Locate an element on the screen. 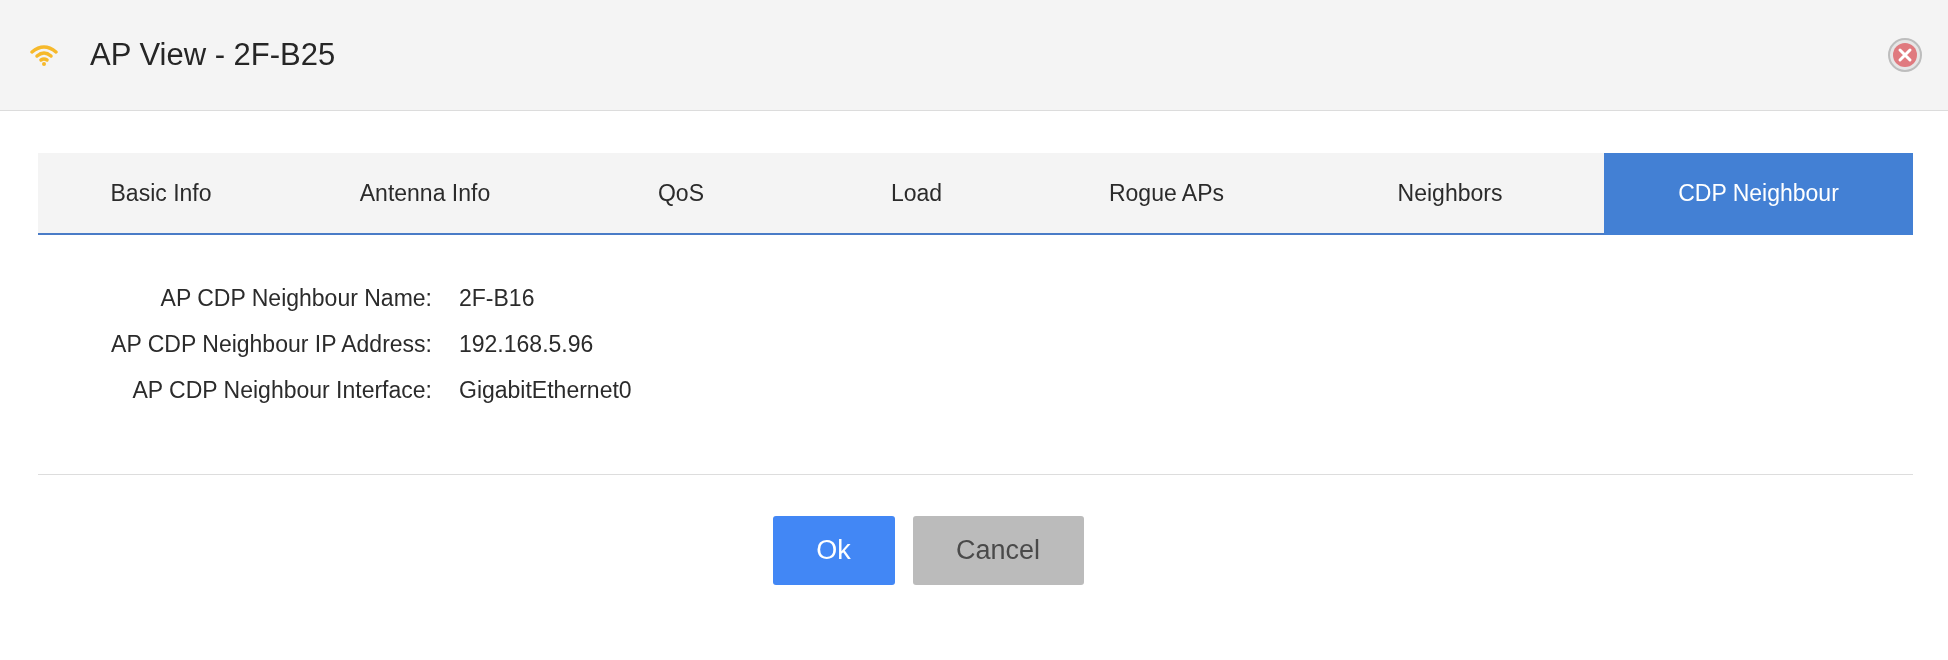  field-value: 2F-B16 is located at coordinates (497, 298).